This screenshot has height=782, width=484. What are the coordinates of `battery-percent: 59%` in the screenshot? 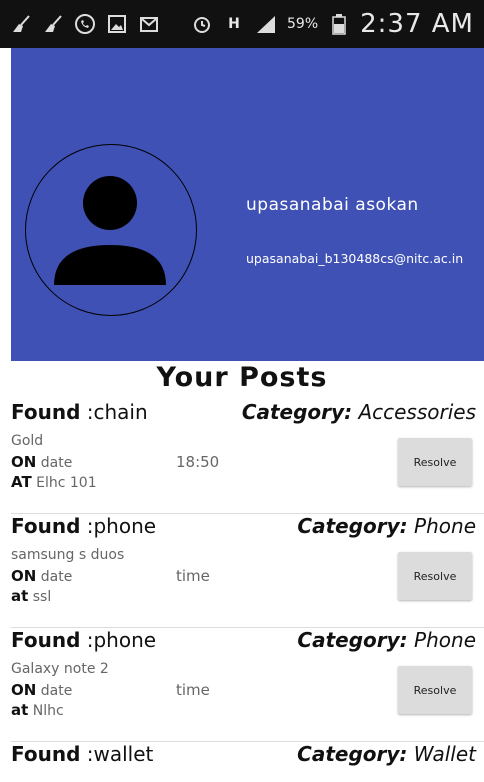 It's located at (303, 24).